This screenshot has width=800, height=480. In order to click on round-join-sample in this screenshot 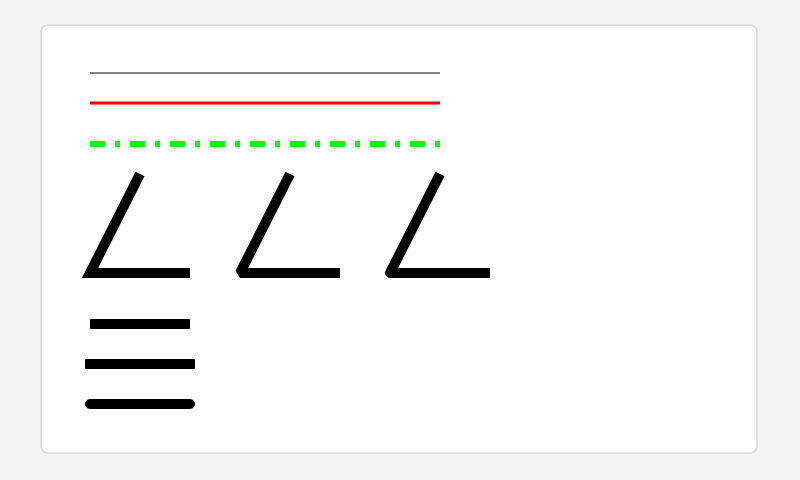, I will do `click(437, 224)`.